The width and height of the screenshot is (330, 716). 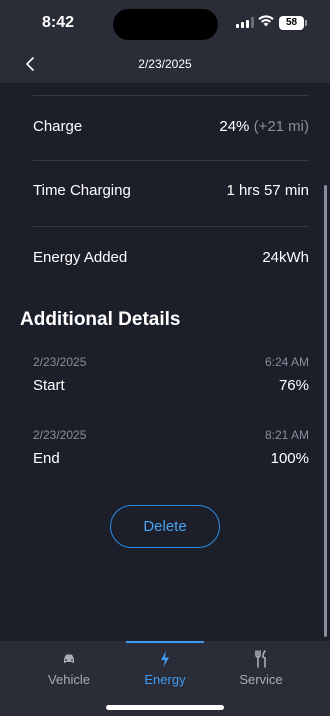 What do you see at coordinates (69, 671) in the screenshot?
I see `tab-vehicle: Vehicle` at bounding box center [69, 671].